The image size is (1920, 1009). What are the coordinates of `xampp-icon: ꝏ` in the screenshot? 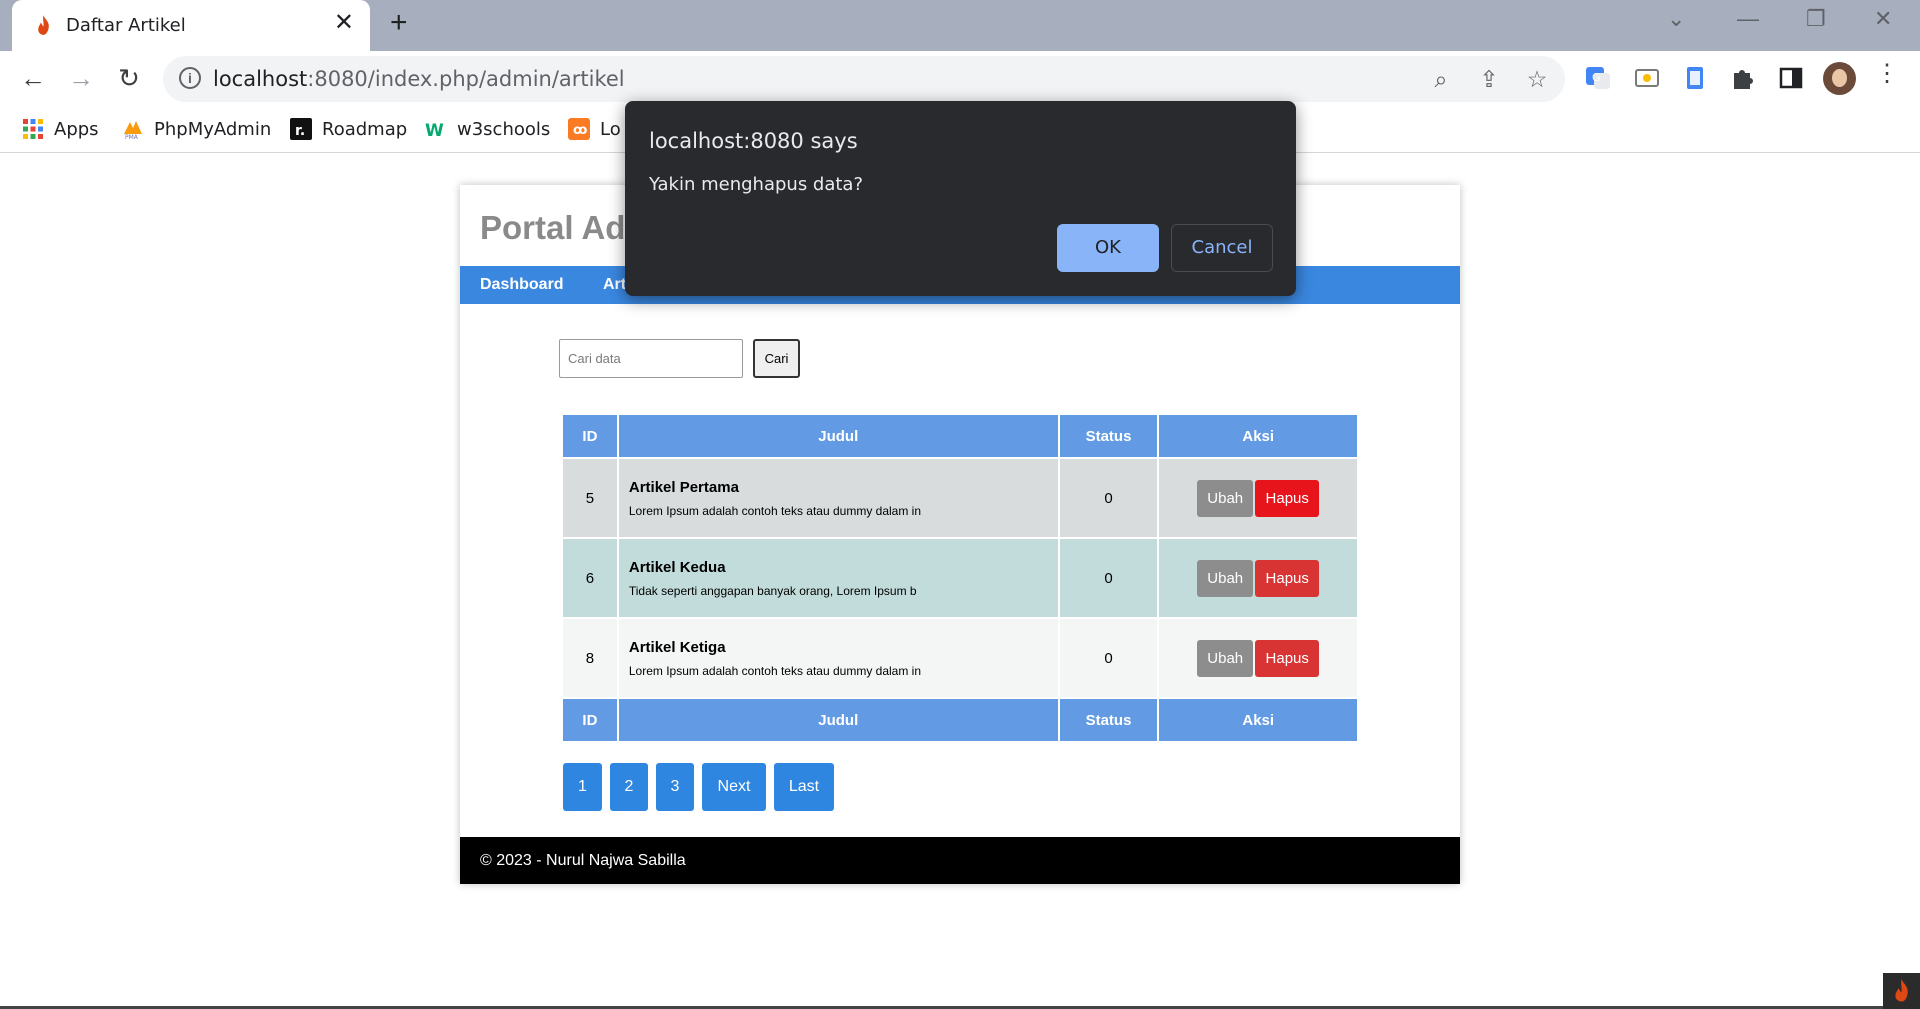 It's located at (579, 129).